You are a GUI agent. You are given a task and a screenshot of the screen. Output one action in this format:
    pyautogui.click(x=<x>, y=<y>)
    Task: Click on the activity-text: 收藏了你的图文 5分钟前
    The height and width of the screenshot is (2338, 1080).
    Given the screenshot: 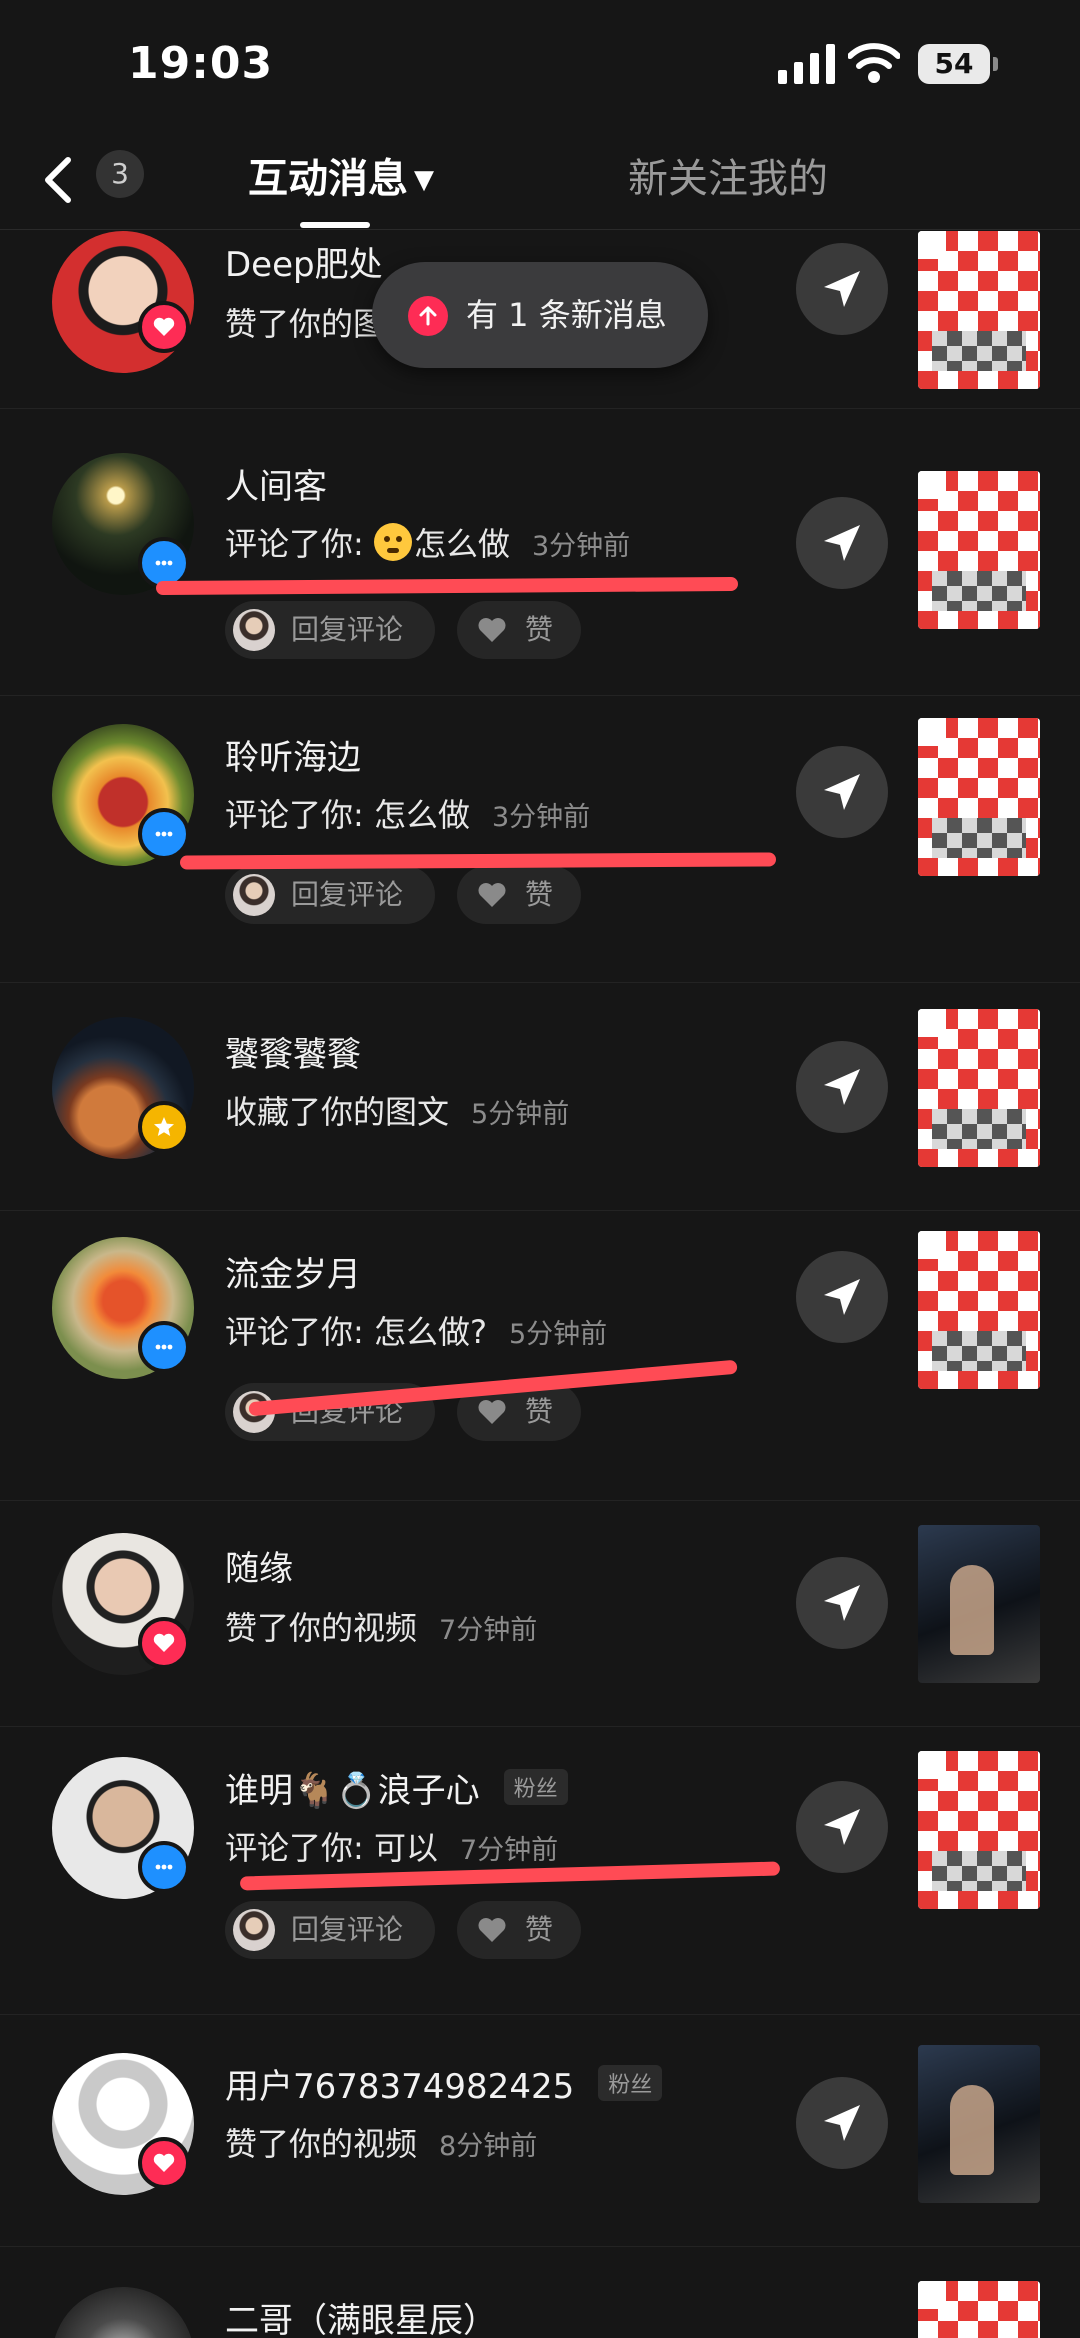 What is the action you would take?
    pyautogui.click(x=397, y=1110)
    